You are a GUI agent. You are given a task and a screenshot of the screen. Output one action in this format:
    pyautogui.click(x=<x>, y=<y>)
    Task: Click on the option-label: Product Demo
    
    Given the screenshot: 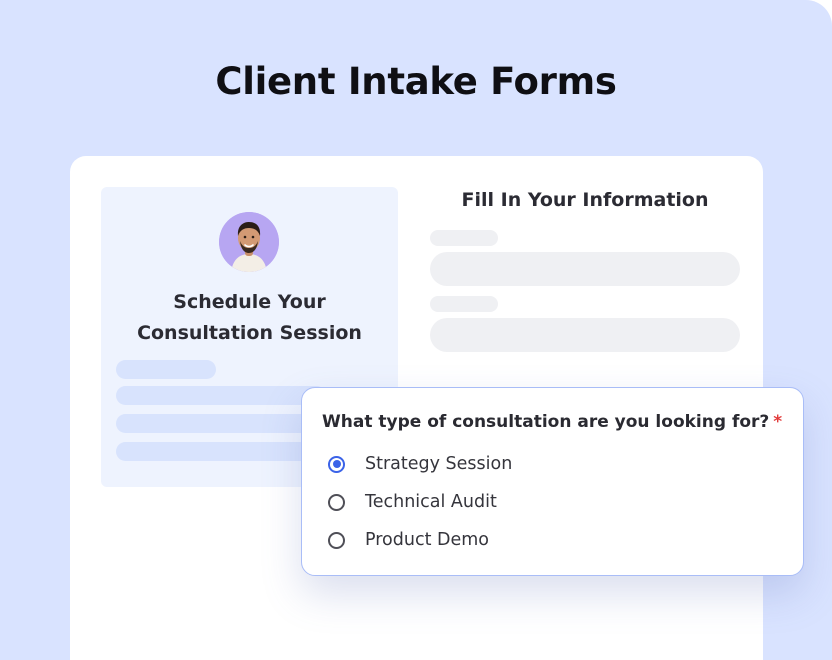 What is the action you would take?
    pyautogui.click(x=427, y=540)
    